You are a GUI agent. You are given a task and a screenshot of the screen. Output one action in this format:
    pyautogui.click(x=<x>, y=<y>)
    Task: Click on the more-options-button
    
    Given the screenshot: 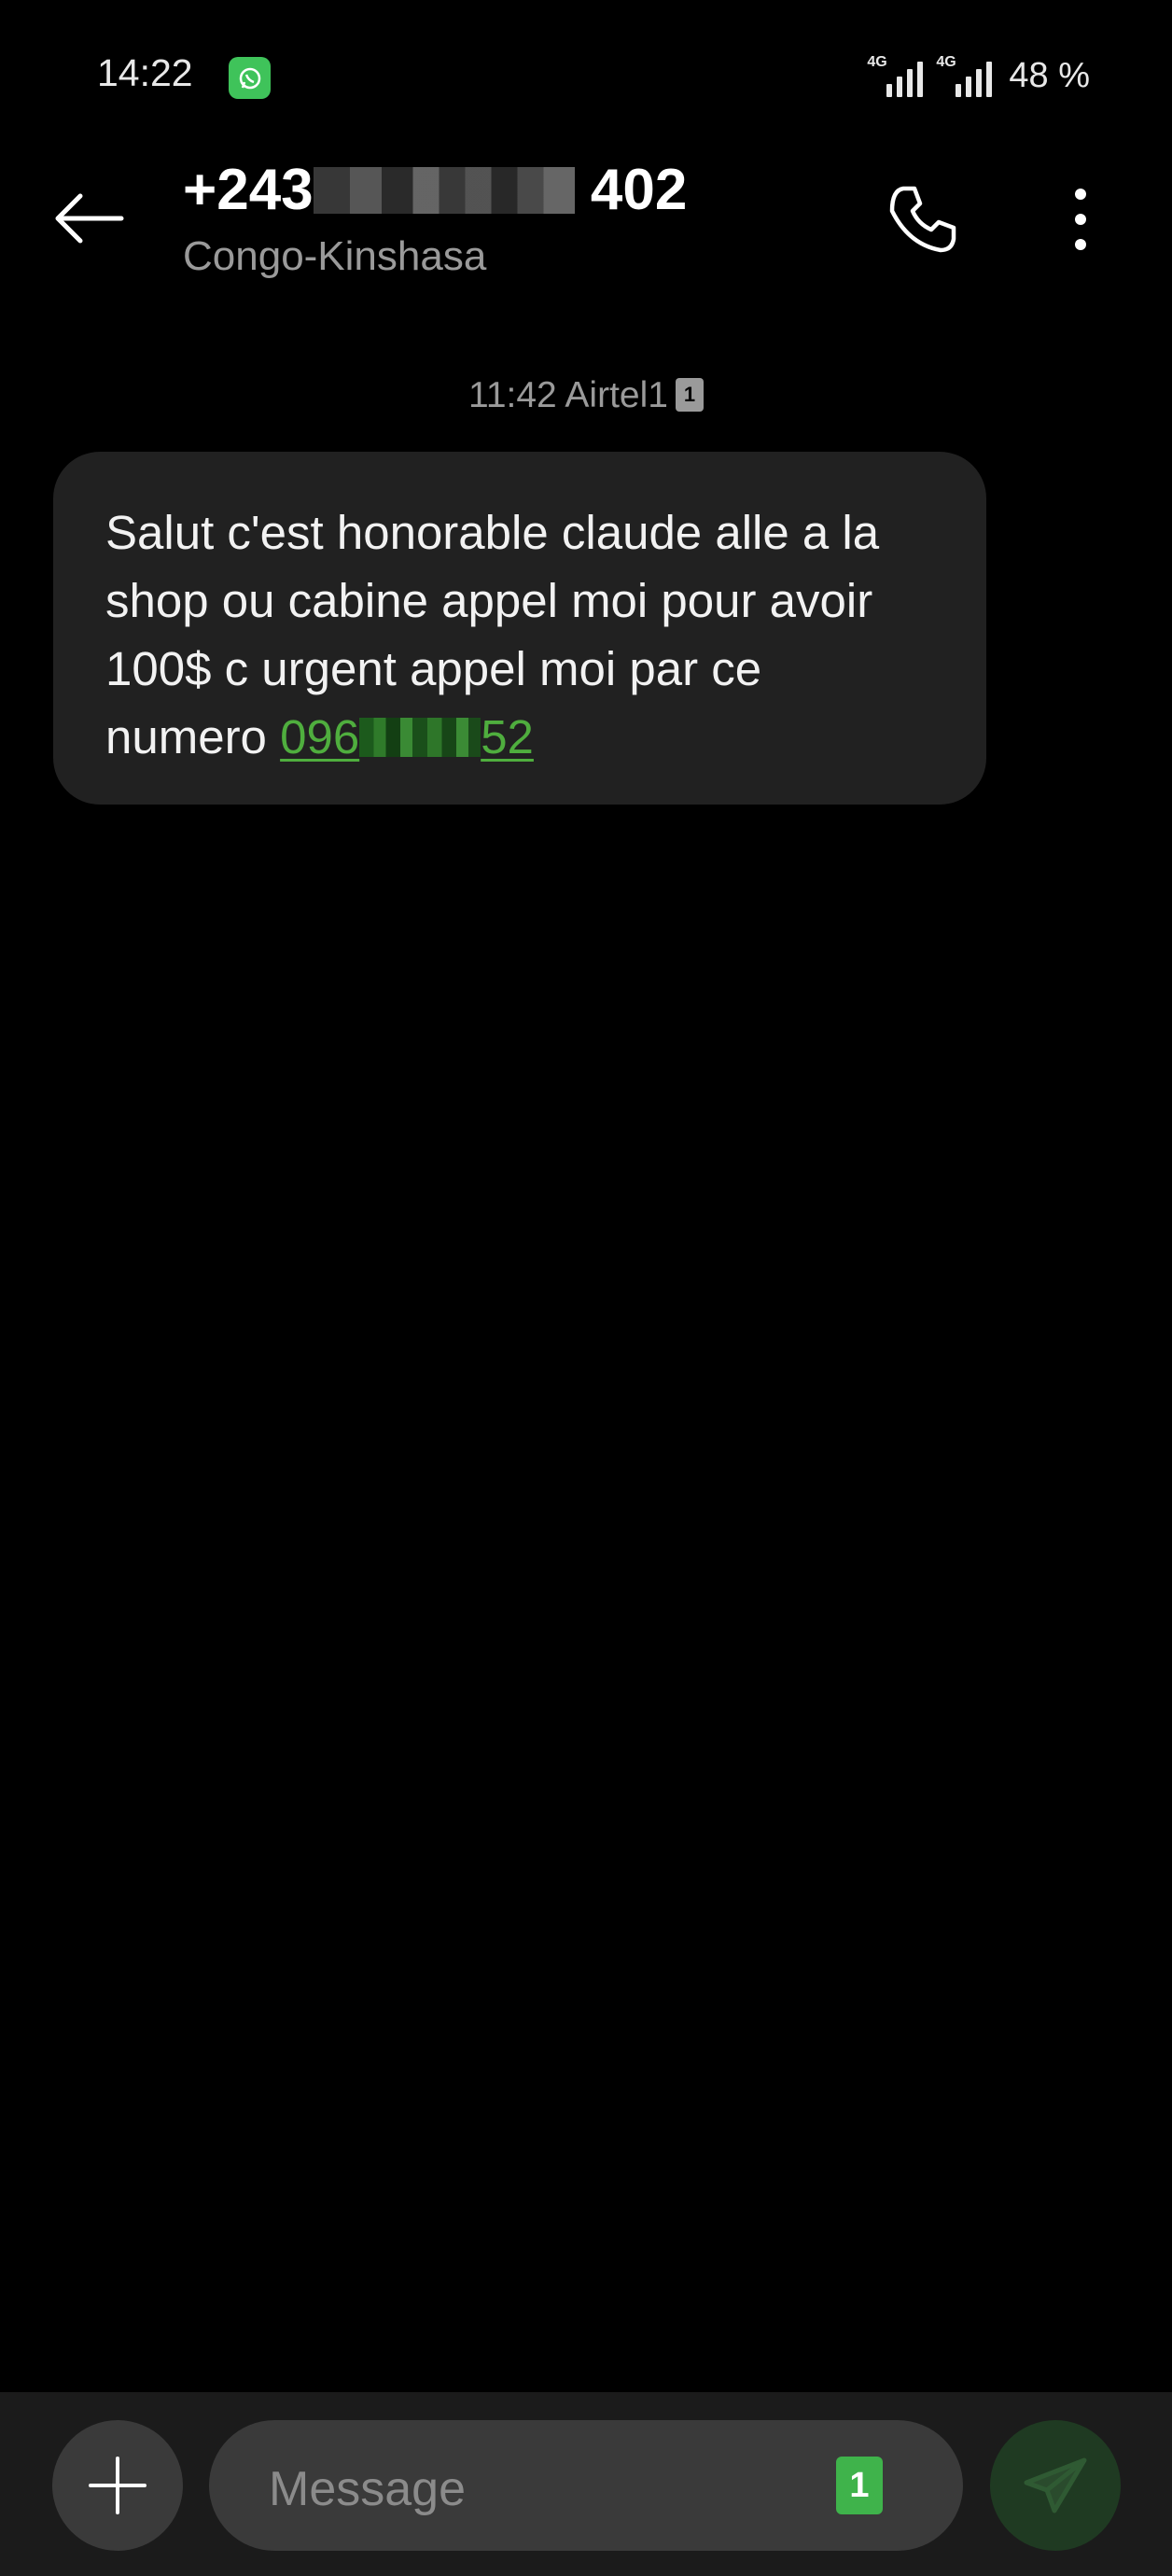 What is the action you would take?
    pyautogui.click(x=1080, y=219)
    